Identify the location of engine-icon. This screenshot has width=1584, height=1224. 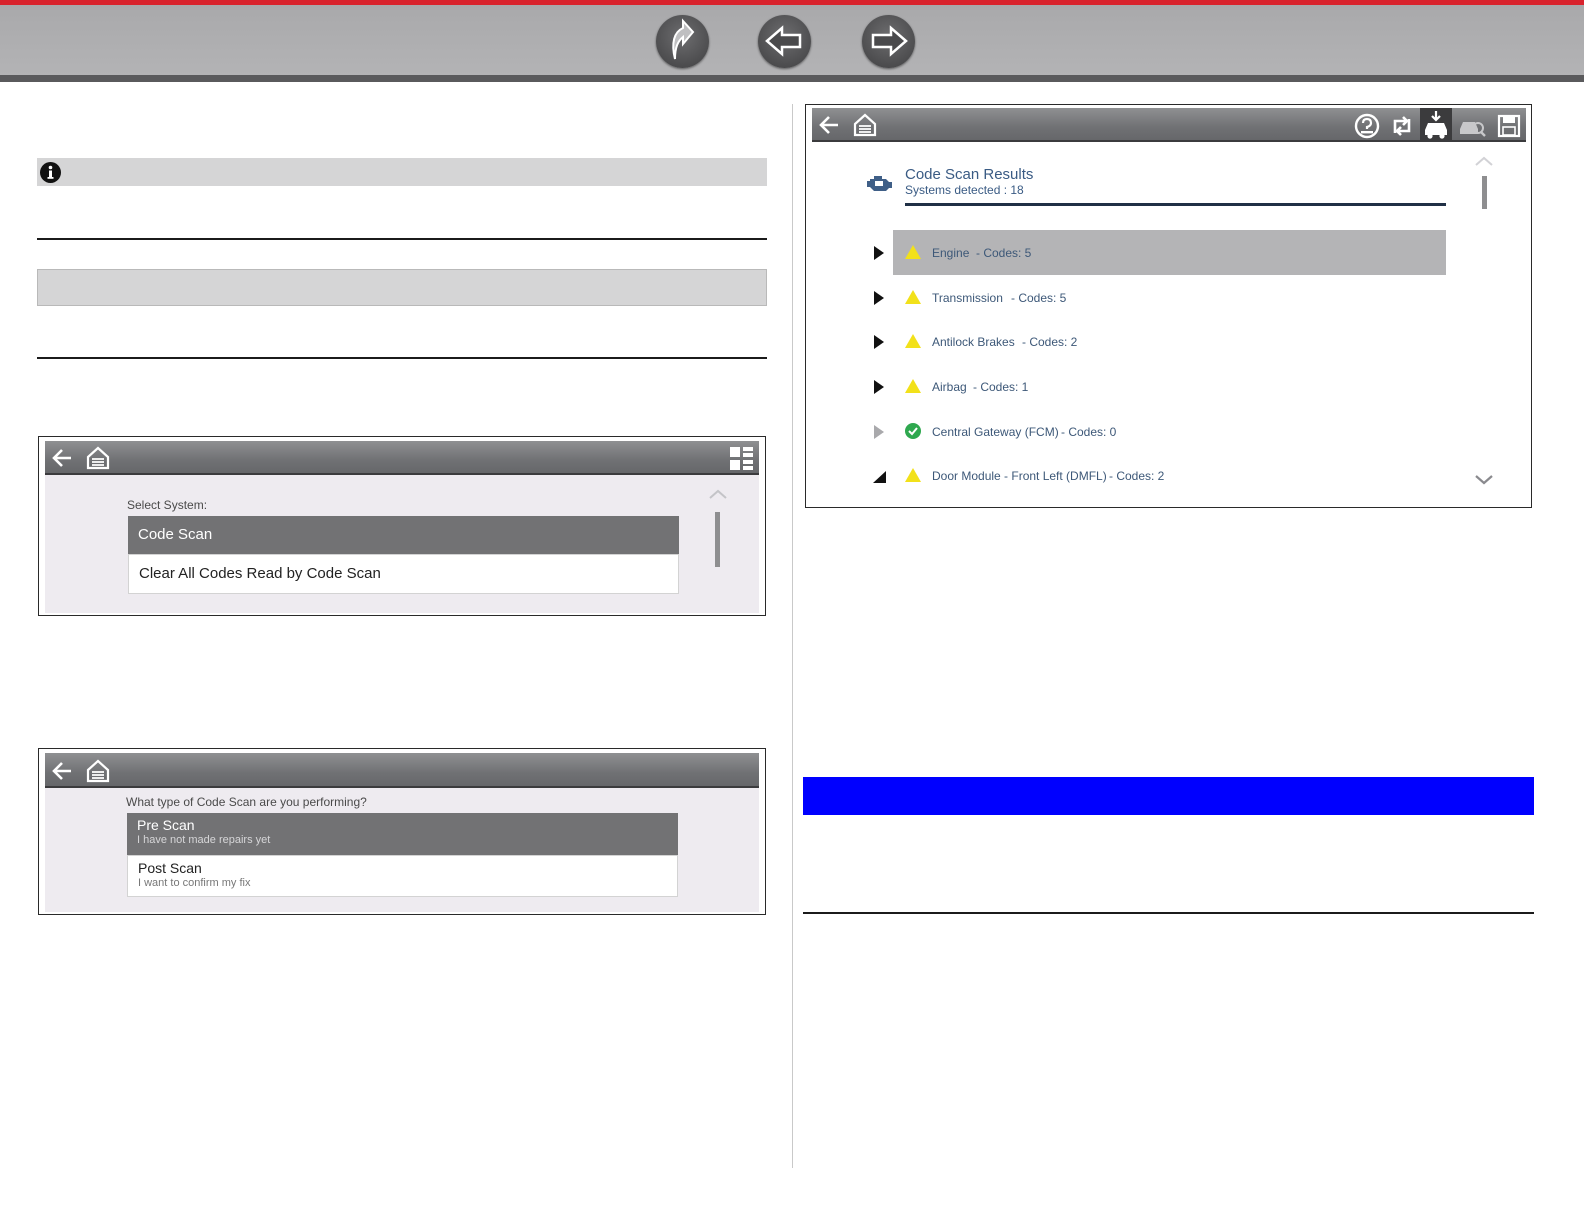
(880, 185).